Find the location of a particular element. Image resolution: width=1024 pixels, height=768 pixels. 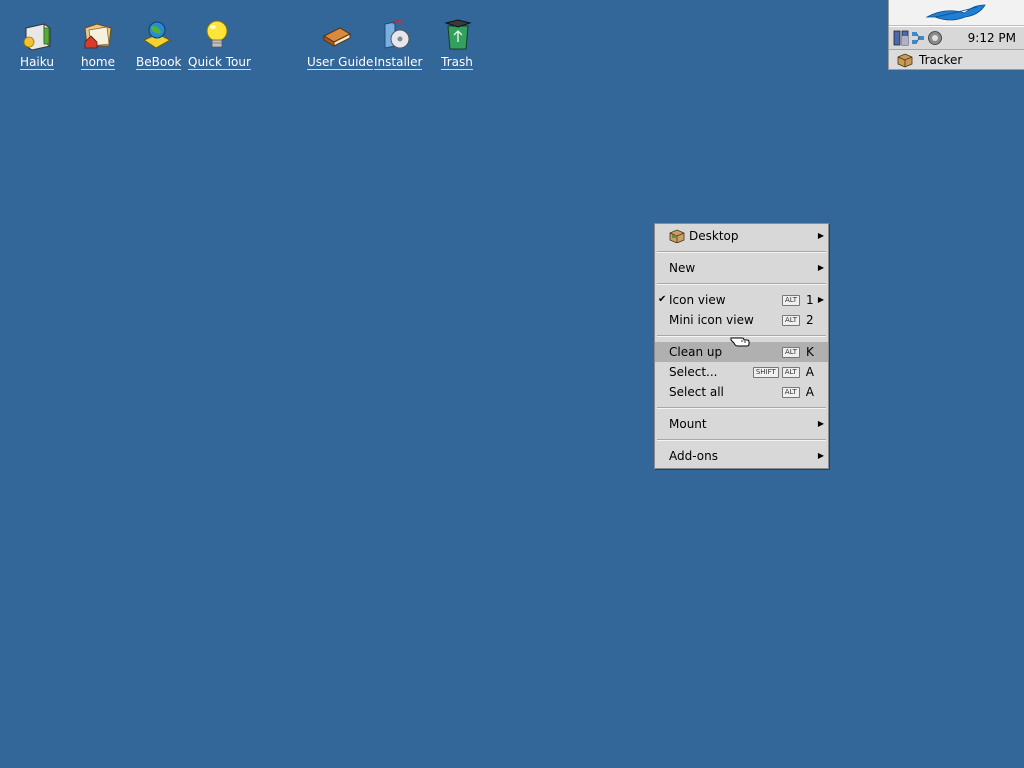

desktop-icon-label: User Guide is located at coordinates (340, 62).